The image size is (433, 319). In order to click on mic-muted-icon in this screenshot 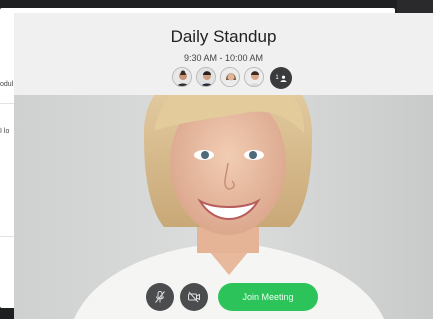, I will do `click(160, 297)`.